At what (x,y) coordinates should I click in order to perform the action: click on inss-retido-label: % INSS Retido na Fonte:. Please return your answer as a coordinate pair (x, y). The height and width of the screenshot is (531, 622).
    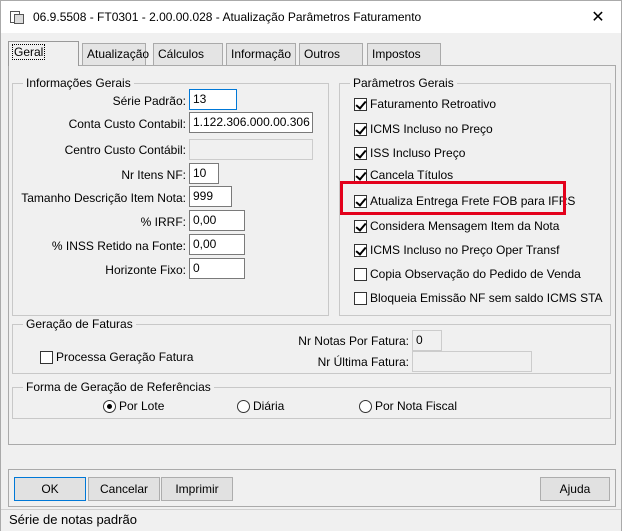
    Looking at the image, I should click on (118, 246).